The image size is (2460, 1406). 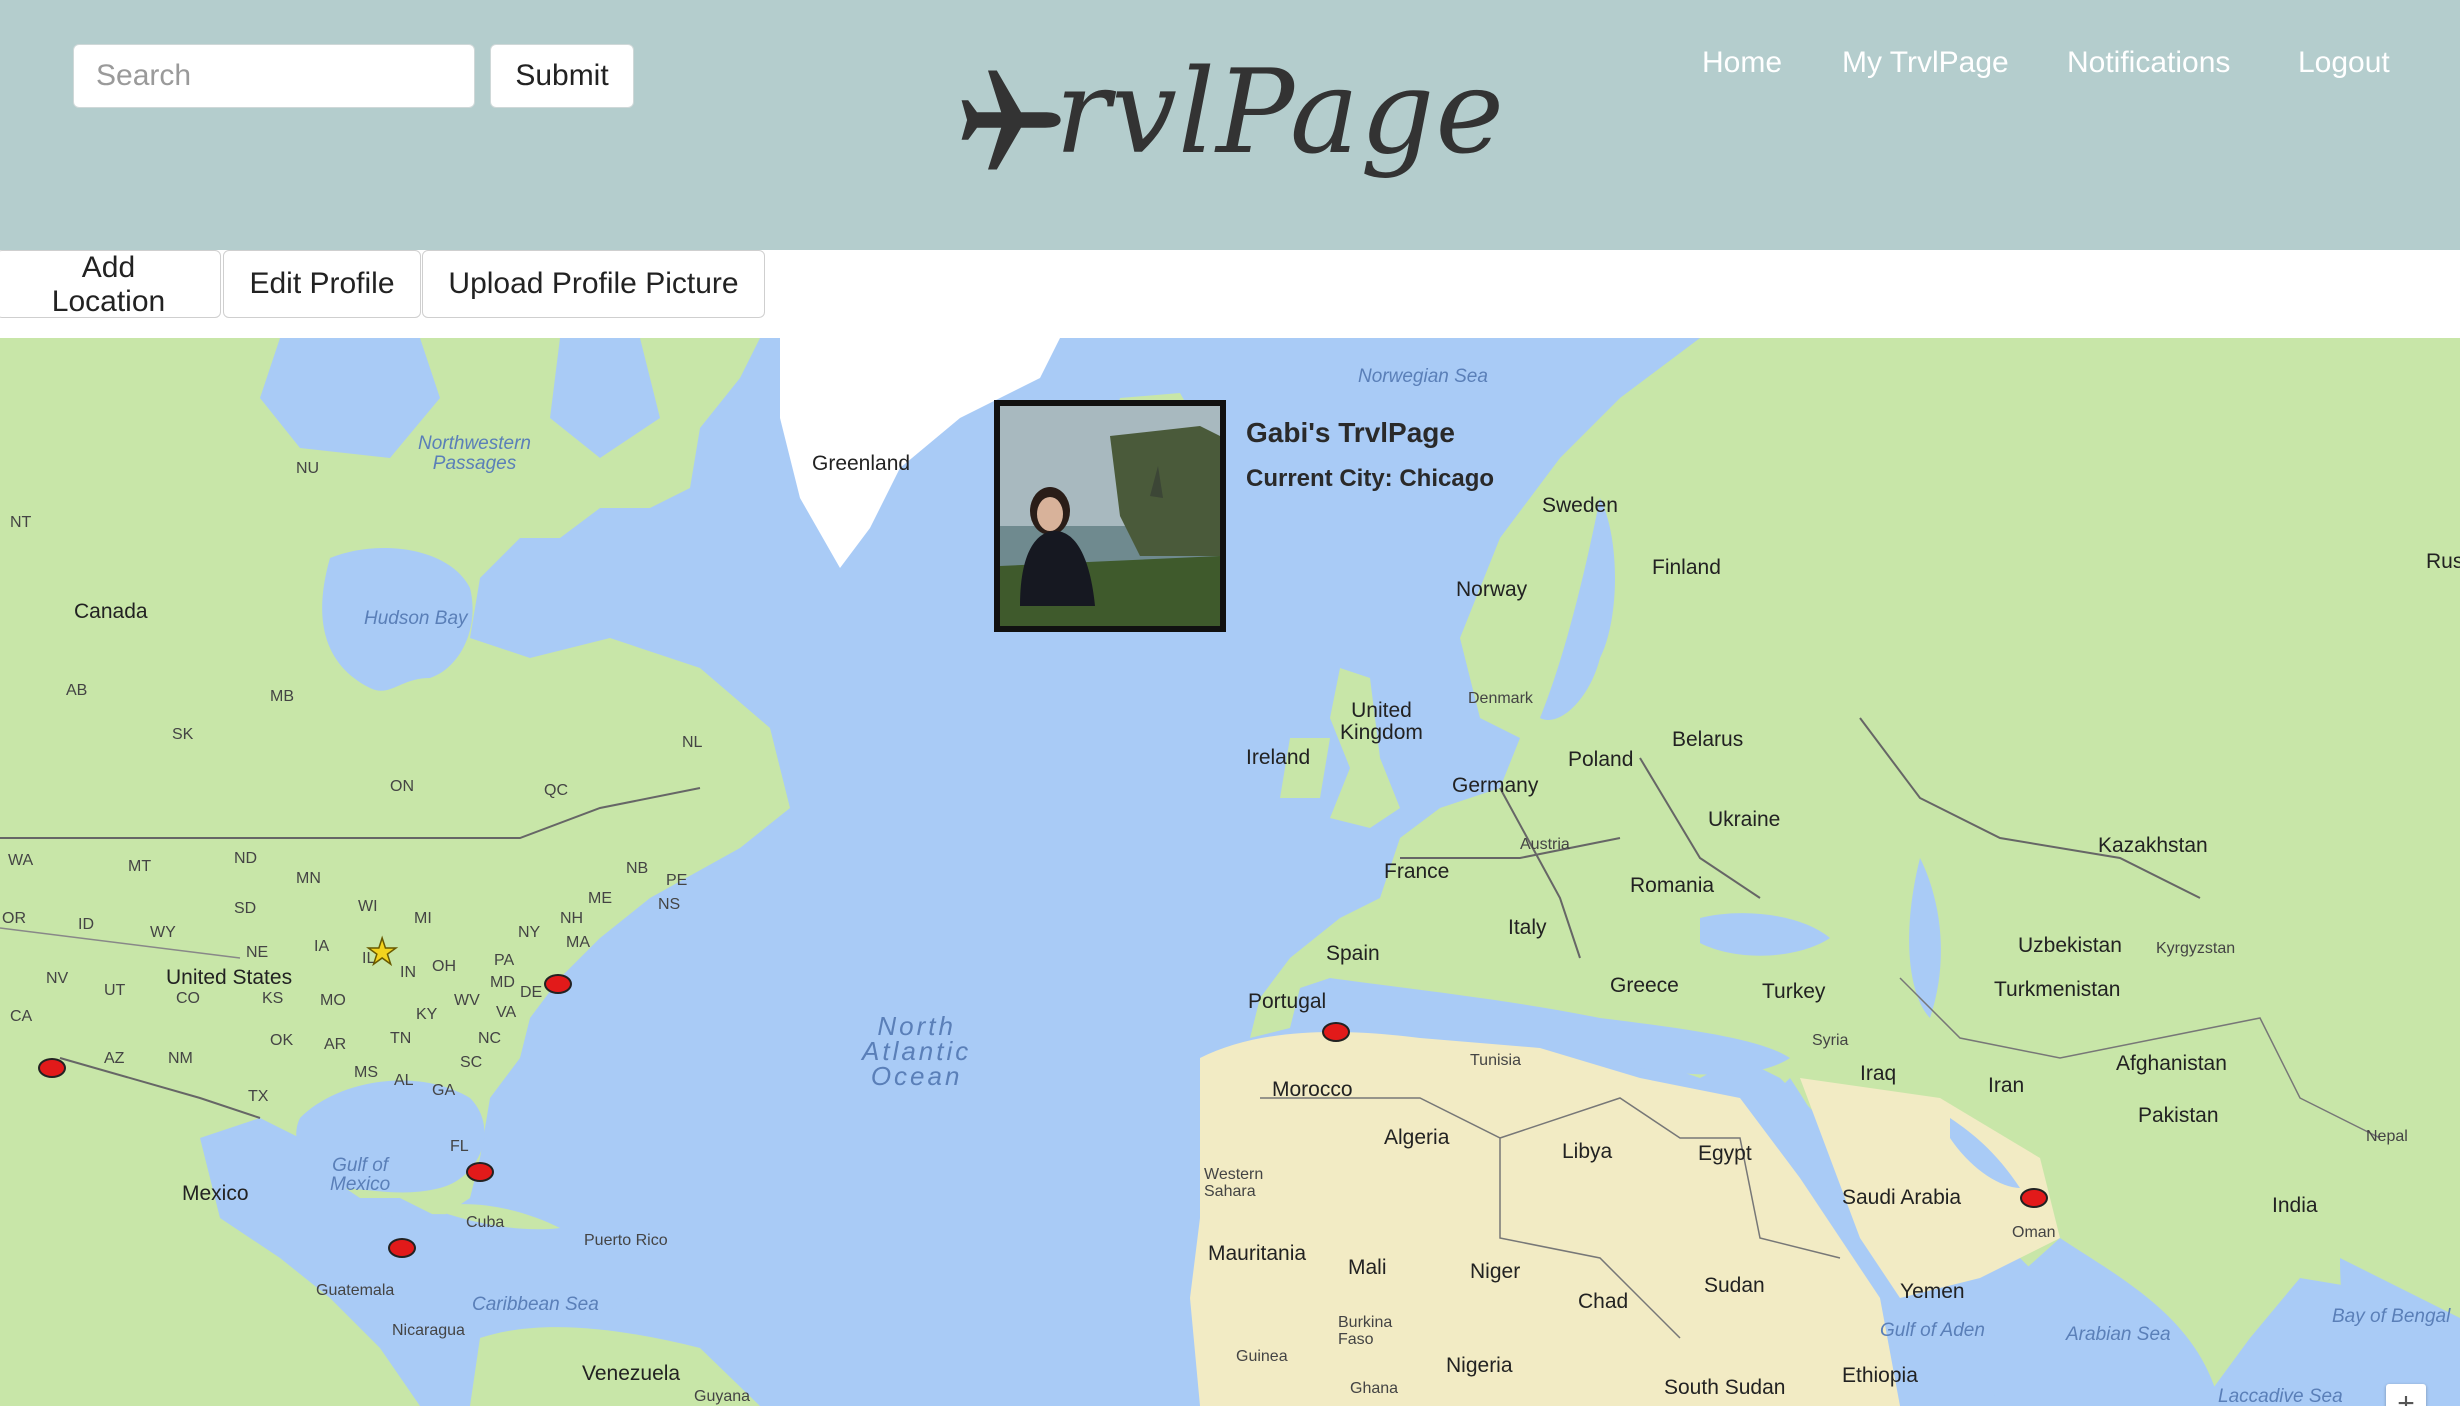 I want to click on map-label: NL, so click(x=692, y=742).